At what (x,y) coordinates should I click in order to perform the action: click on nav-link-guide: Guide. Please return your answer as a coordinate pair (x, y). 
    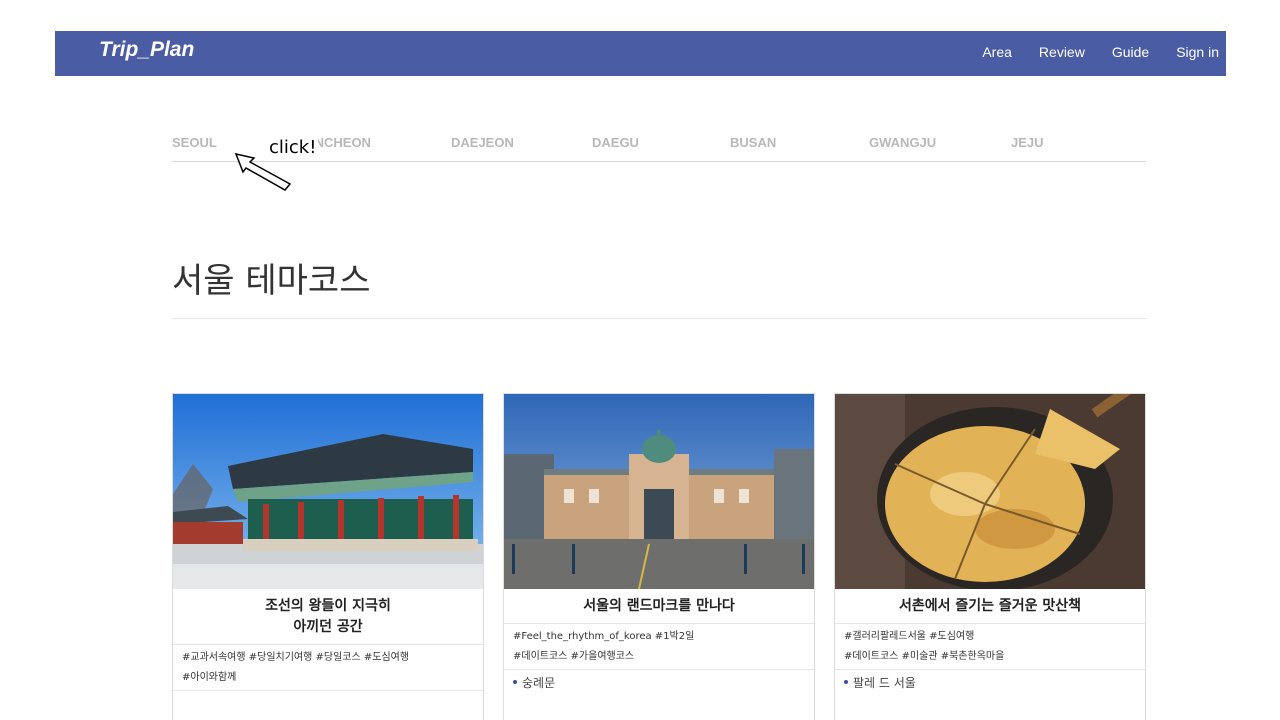
    Looking at the image, I should click on (1130, 52).